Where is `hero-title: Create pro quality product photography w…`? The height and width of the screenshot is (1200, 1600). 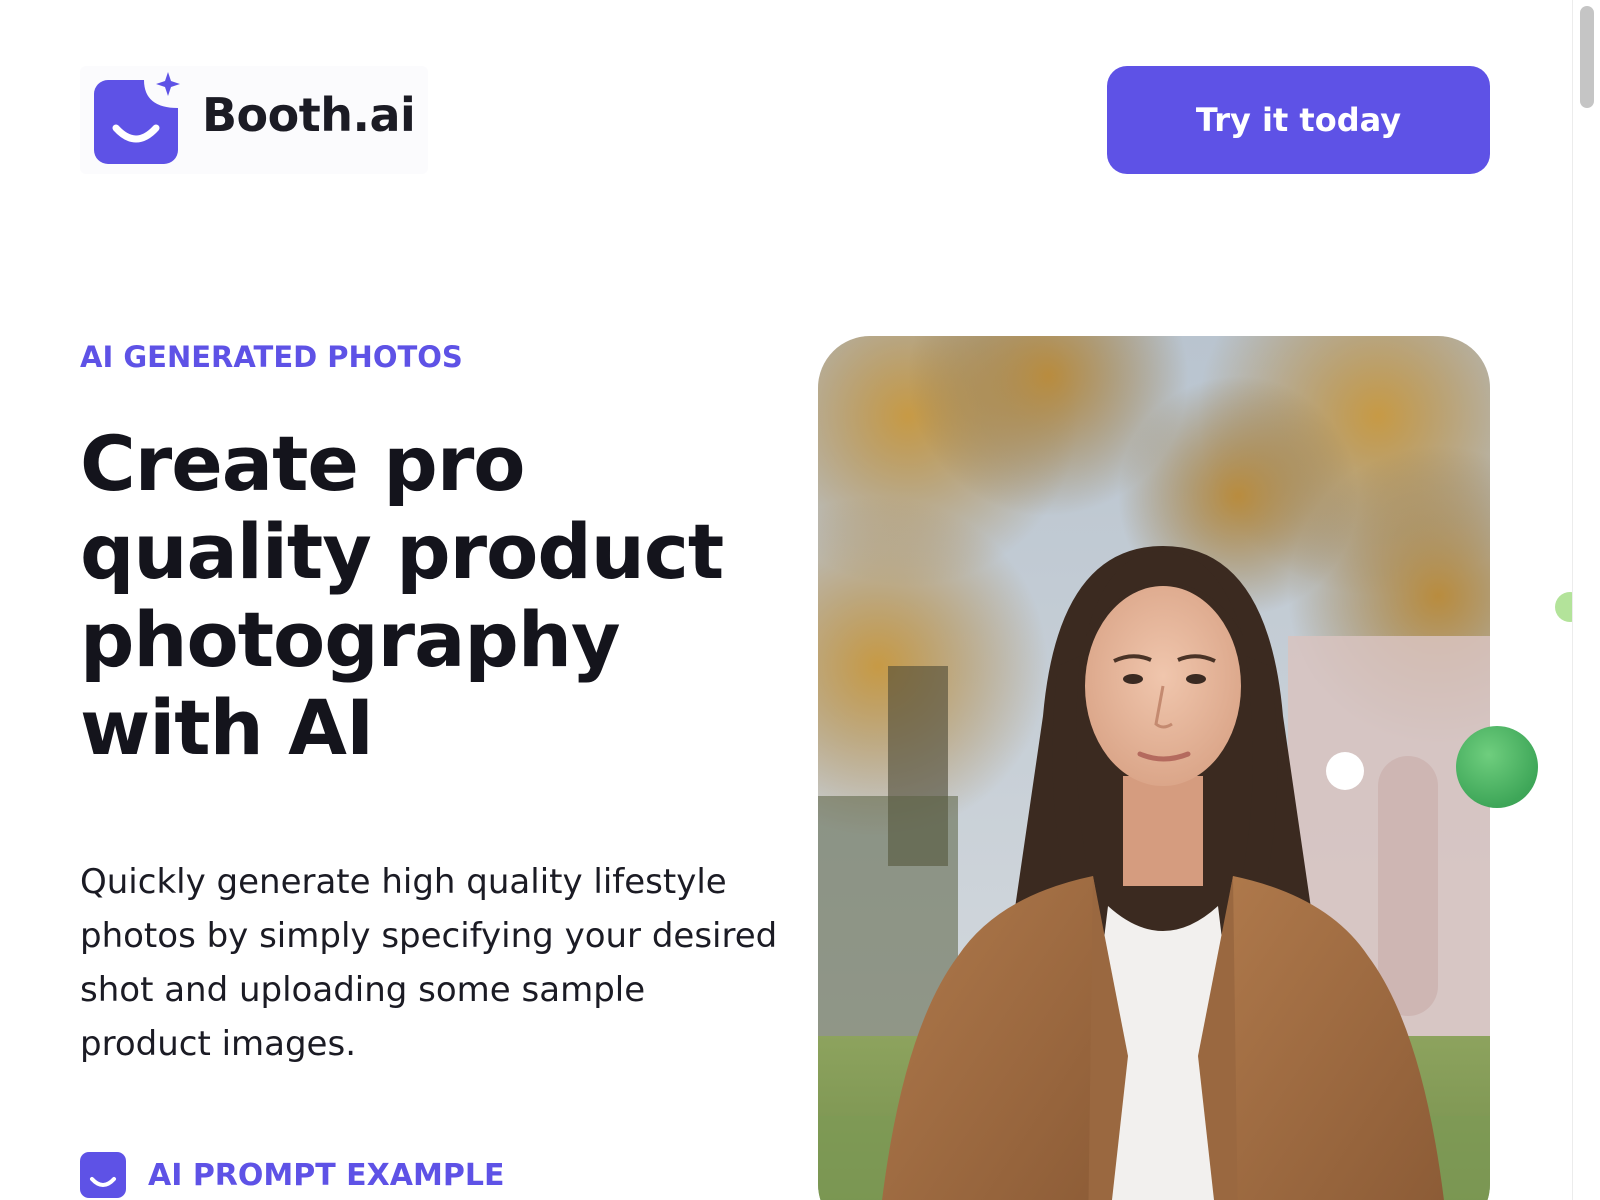
hero-title: Create pro quality product photography w… is located at coordinates (430, 596).